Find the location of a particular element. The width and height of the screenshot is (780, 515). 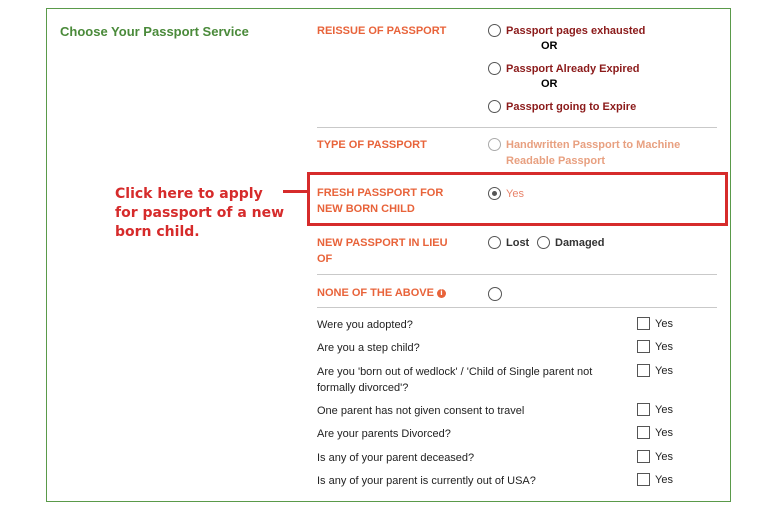

reissue-option-pages-exhausted: Passport pages exhausted is located at coordinates (566, 31).